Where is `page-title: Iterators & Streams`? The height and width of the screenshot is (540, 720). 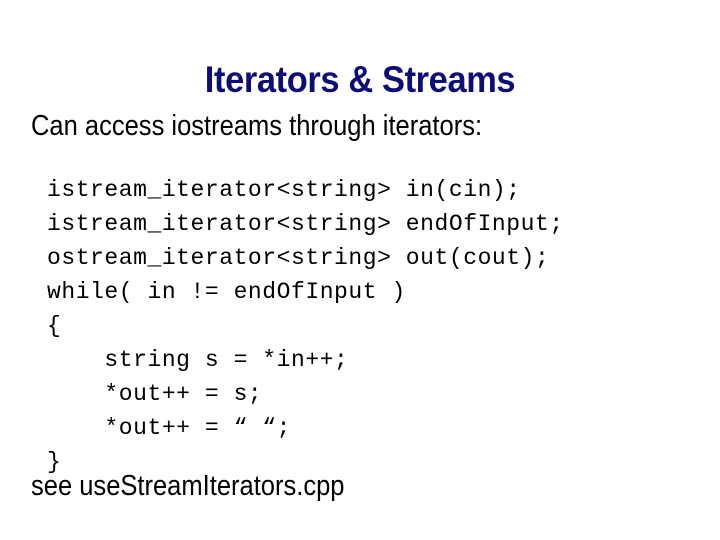
page-title: Iterators & Streams is located at coordinates (360, 79).